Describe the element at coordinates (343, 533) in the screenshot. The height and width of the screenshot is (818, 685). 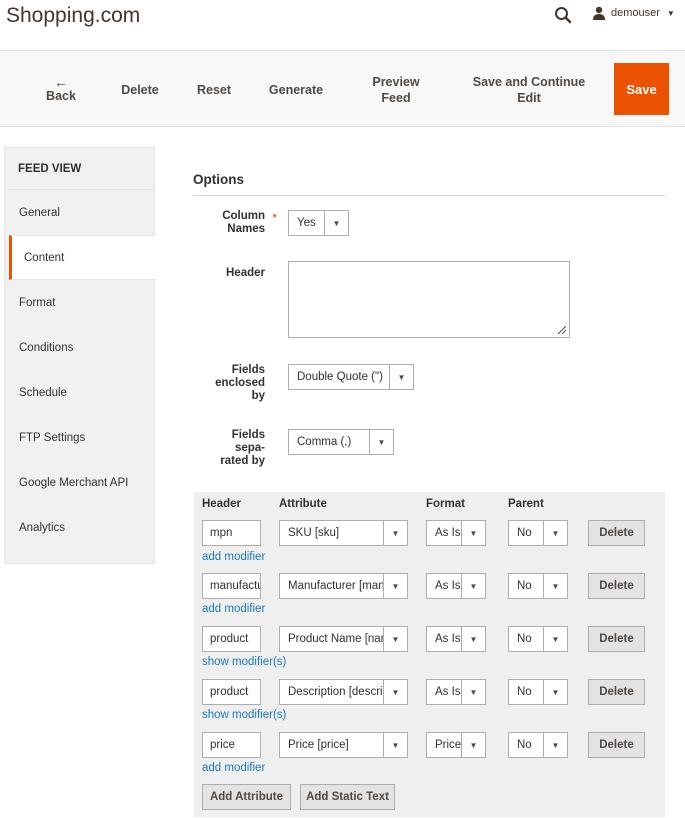
I see `row-attribute-select: SKU [sku] ▼` at that location.